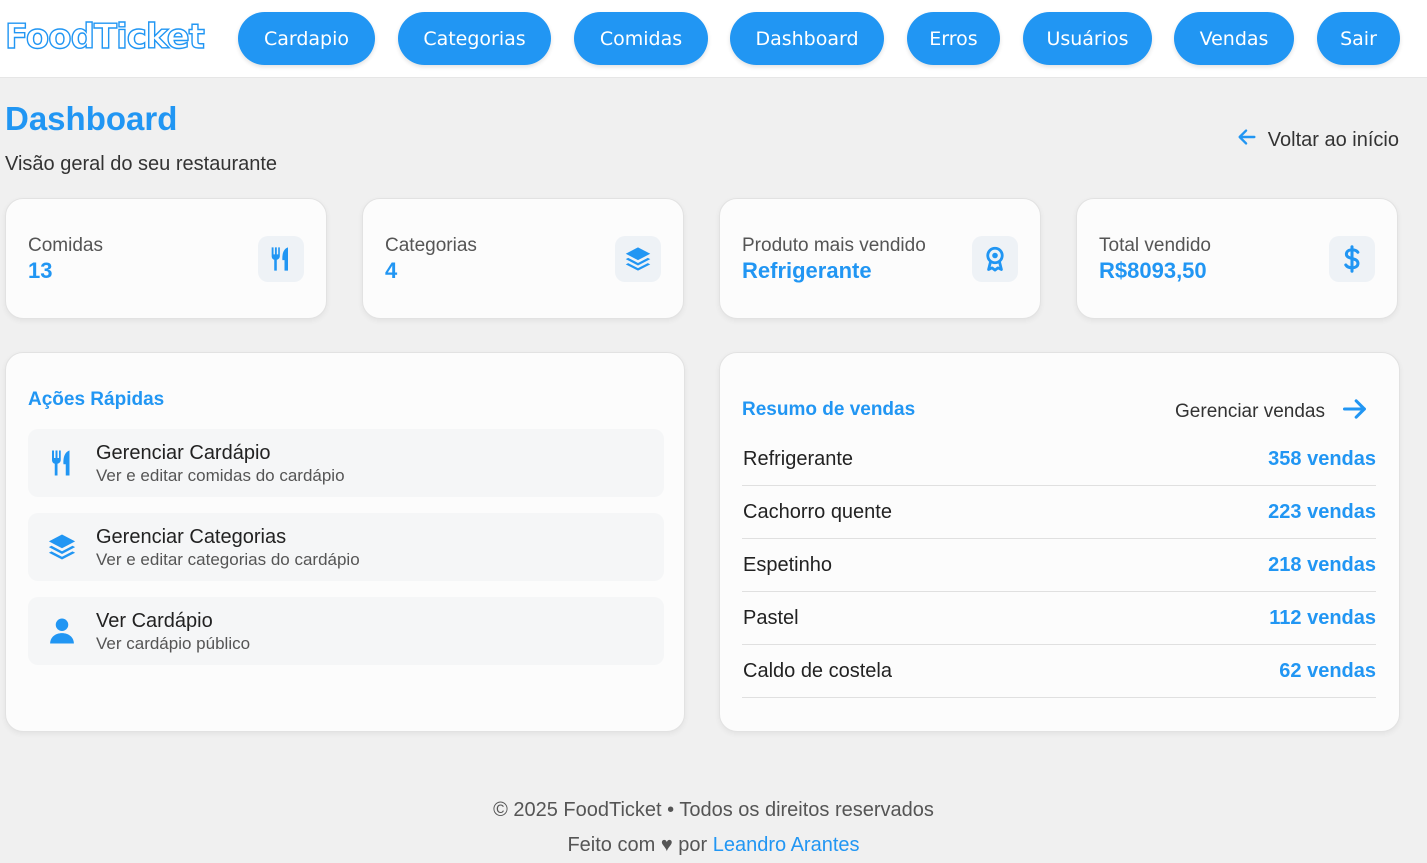 The height and width of the screenshot is (863, 1427). I want to click on nav-vendas-button: Vendas, so click(1234, 38).